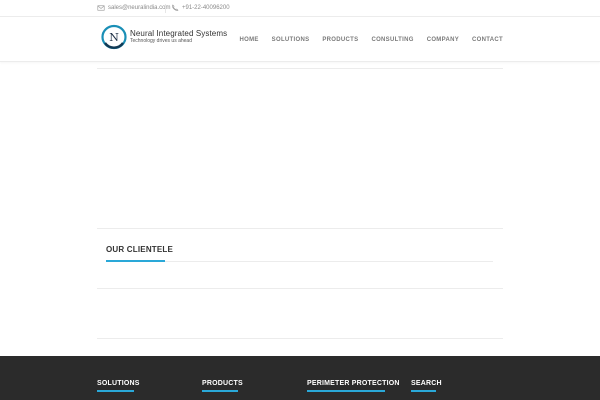  Describe the element at coordinates (161, 40) in the screenshot. I see `logo-tagline: Technology drives us ahead` at that location.